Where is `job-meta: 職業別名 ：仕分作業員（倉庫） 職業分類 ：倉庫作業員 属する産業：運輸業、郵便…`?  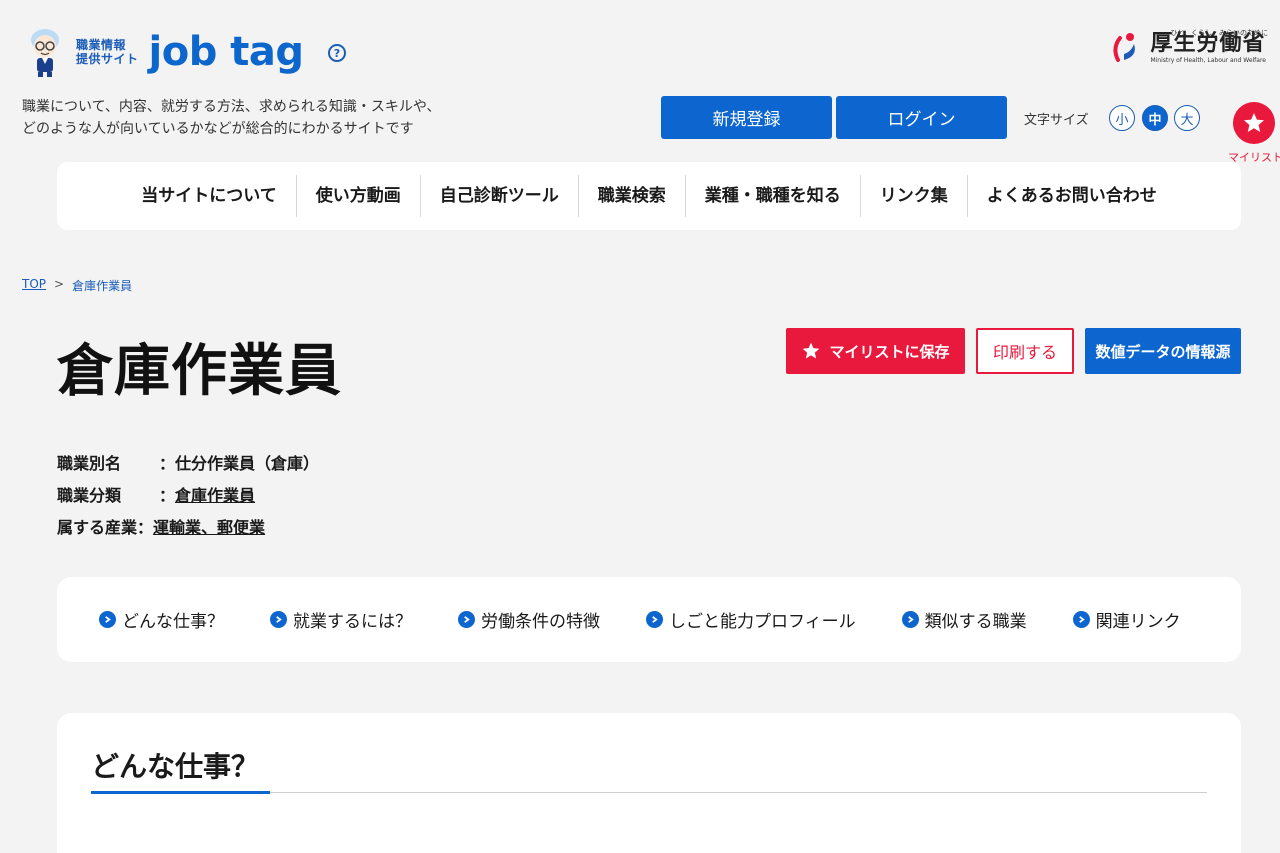 job-meta: 職業別名 ：仕分作業員（倉庫） 職業分類 ：倉庫作業員 属する産業：運輸業、郵便… is located at coordinates (188, 496).